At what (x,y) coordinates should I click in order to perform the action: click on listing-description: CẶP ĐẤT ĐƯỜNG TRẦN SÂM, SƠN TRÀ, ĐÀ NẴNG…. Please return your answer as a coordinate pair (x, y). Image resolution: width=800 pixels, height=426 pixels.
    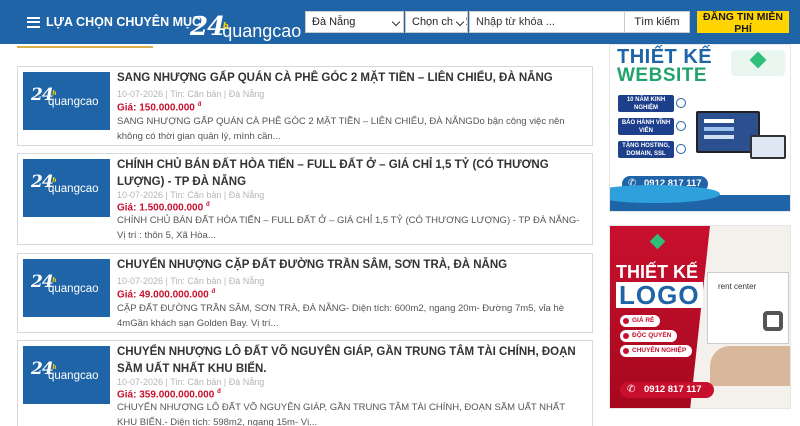
    Looking at the image, I should click on (341, 316).